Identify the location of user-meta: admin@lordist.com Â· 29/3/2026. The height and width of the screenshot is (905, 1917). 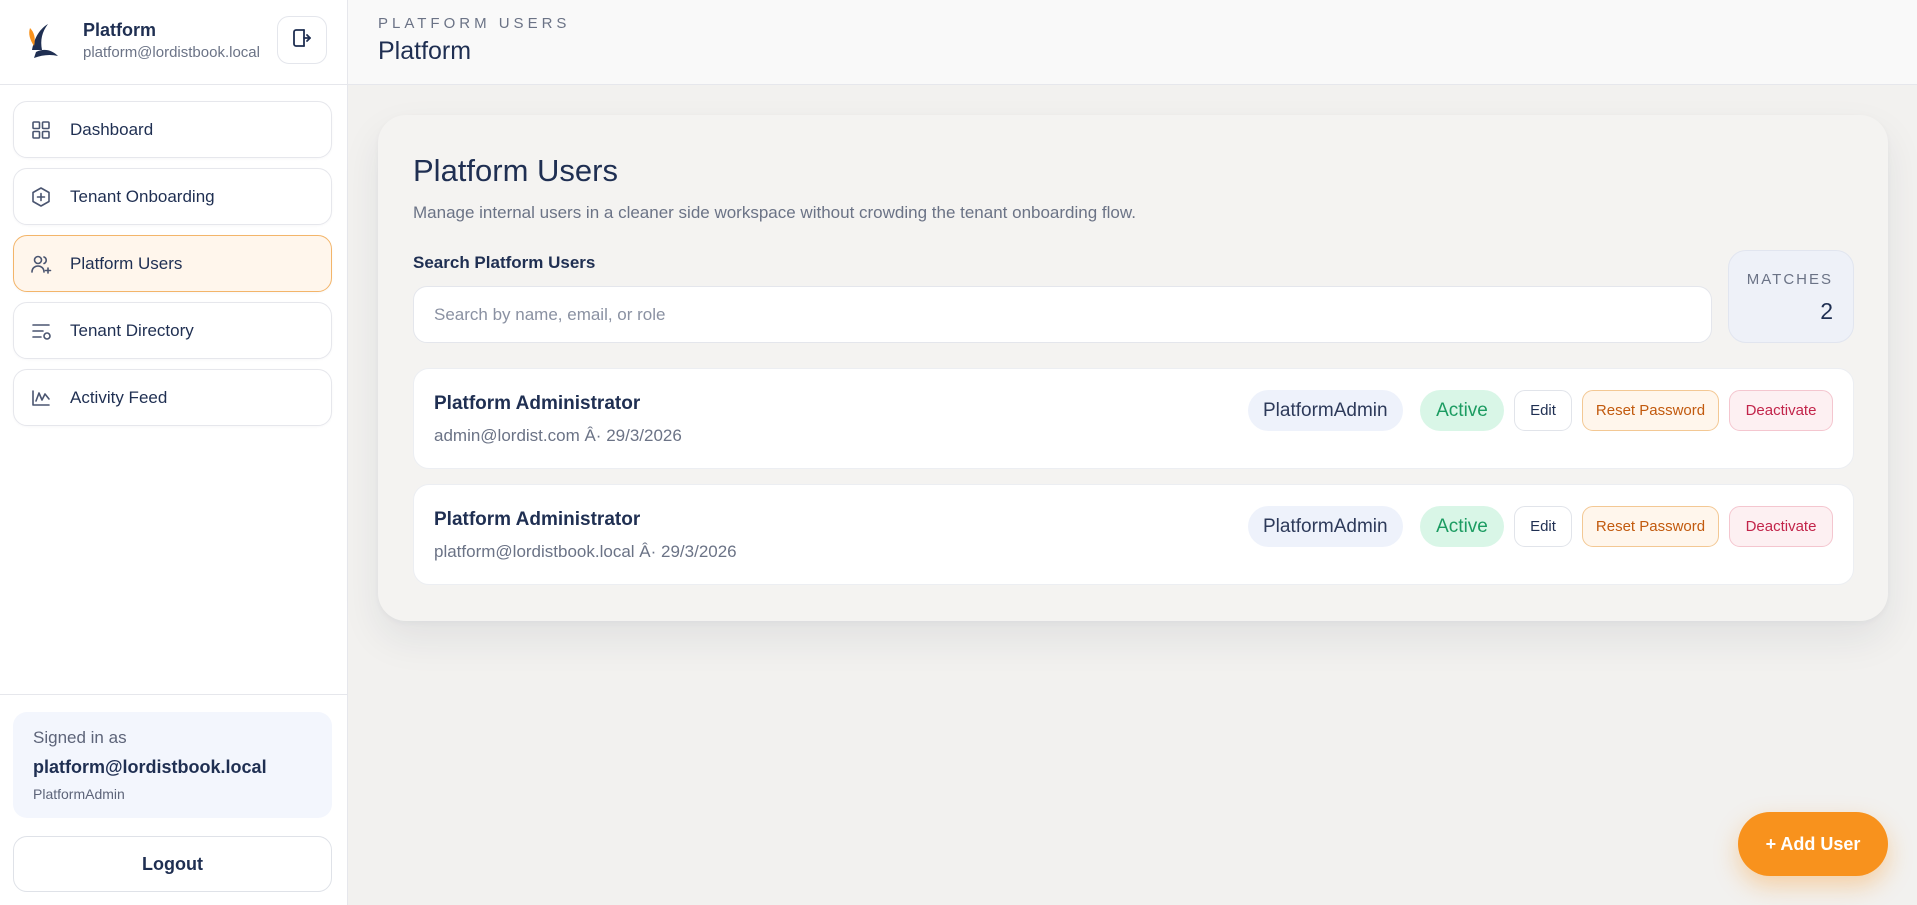
(558, 435).